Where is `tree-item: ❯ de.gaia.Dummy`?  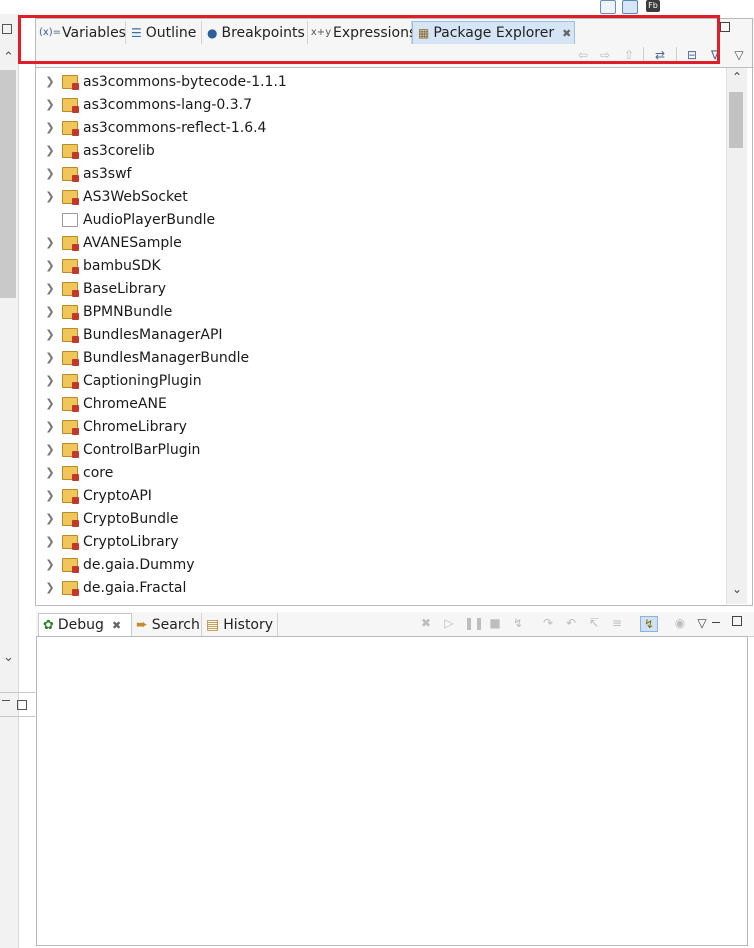
tree-item: ❯ de.gaia.Dummy is located at coordinates (382, 564).